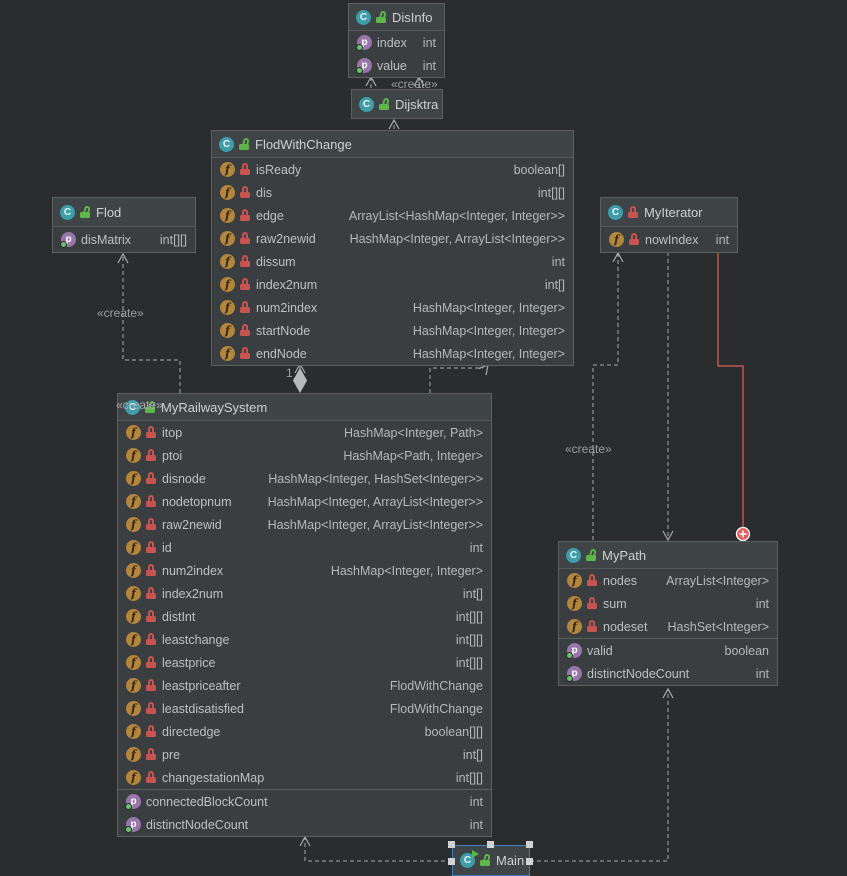 The height and width of the screenshot is (876, 847). Describe the element at coordinates (171, 754) in the screenshot. I see `member-name: pre` at that location.